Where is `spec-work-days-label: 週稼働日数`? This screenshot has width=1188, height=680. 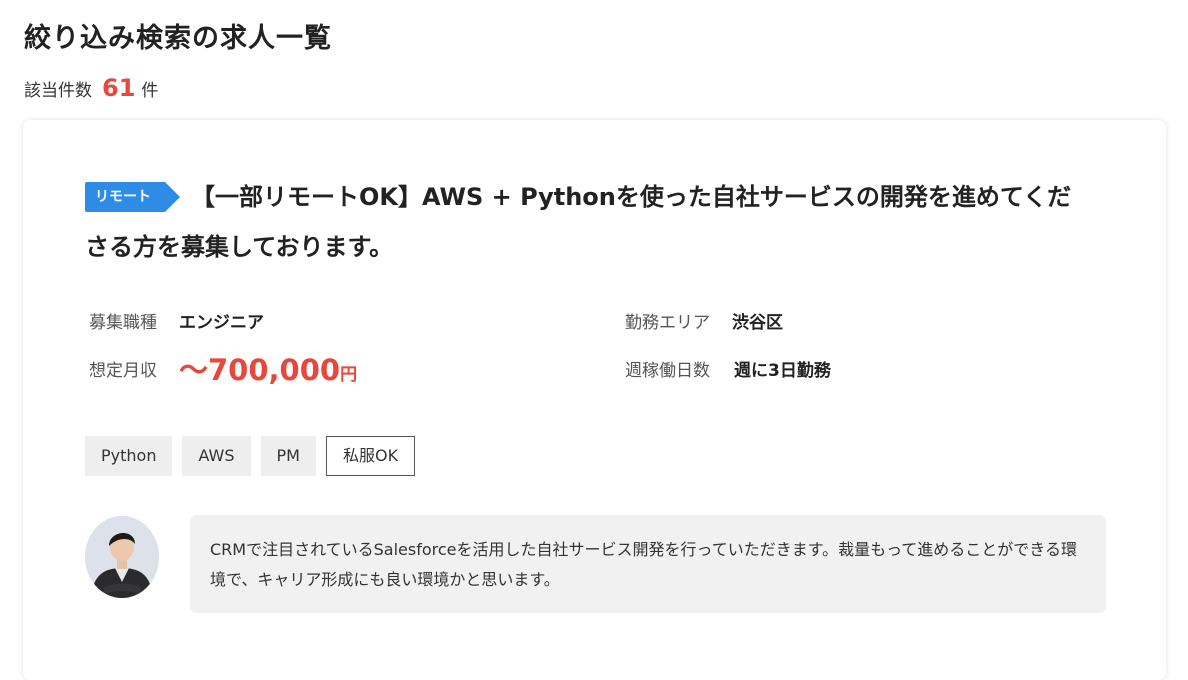
spec-work-days-label: 週稼働日数 is located at coordinates (667, 370).